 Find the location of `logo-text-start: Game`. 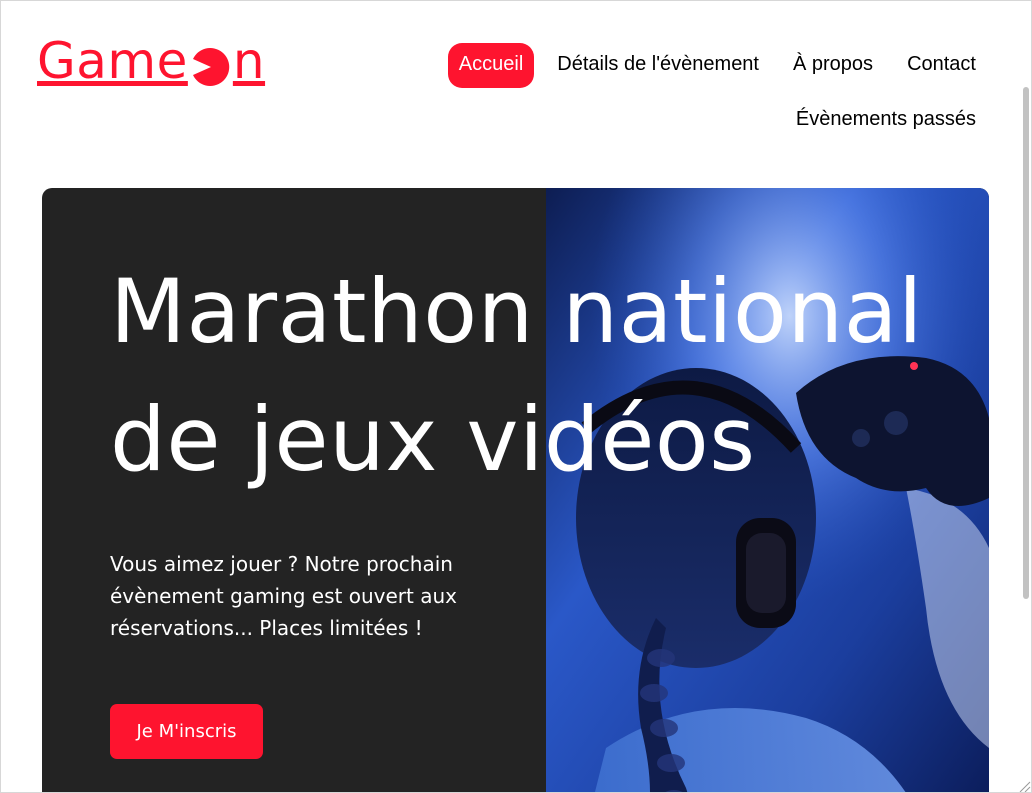

logo-text-start: Game is located at coordinates (112, 61).